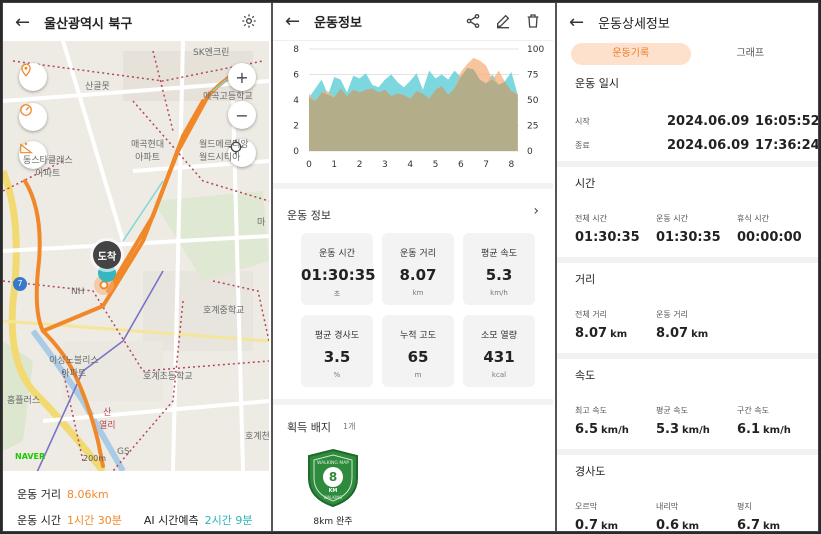 The width and height of the screenshot is (821, 534). Describe the element at coordinates (687, 306) in the screenshot. I see `distance-section: 거리 전체 거리 8.07 km 운동 거리 8.07 km` at that location.